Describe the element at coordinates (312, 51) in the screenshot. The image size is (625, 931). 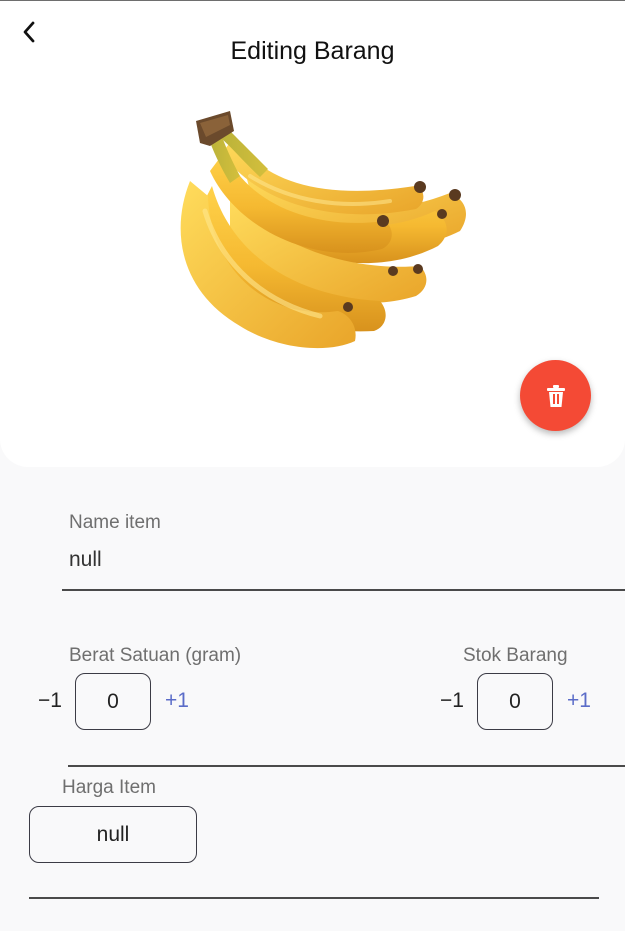
I see `page-title: Editing Barang` at that location.